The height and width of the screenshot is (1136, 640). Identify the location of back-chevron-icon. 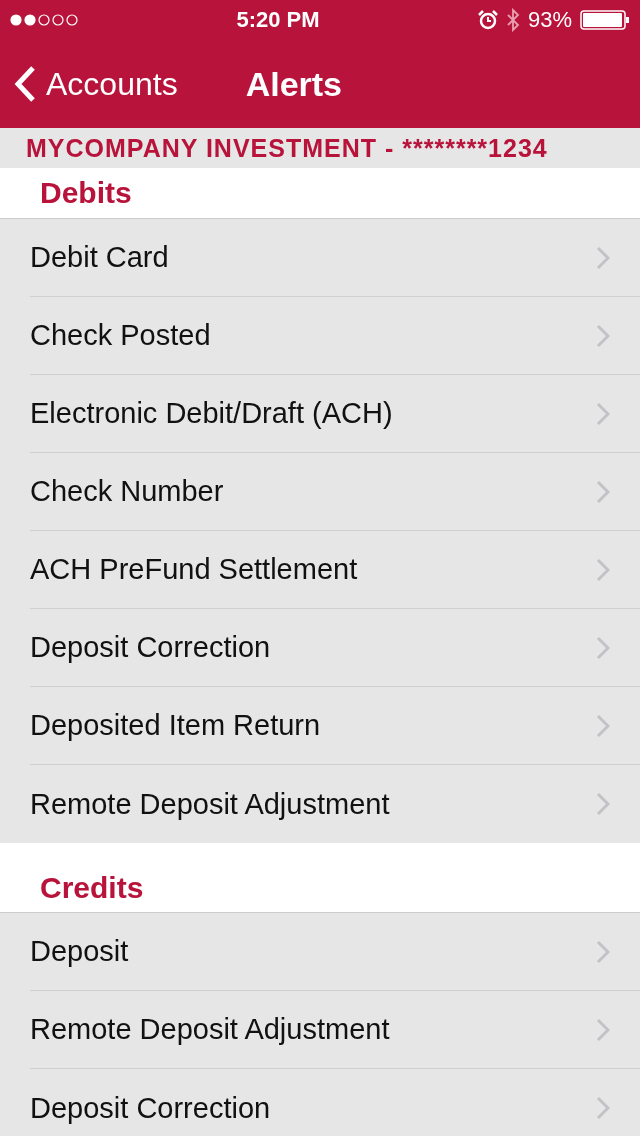
(25, 84).